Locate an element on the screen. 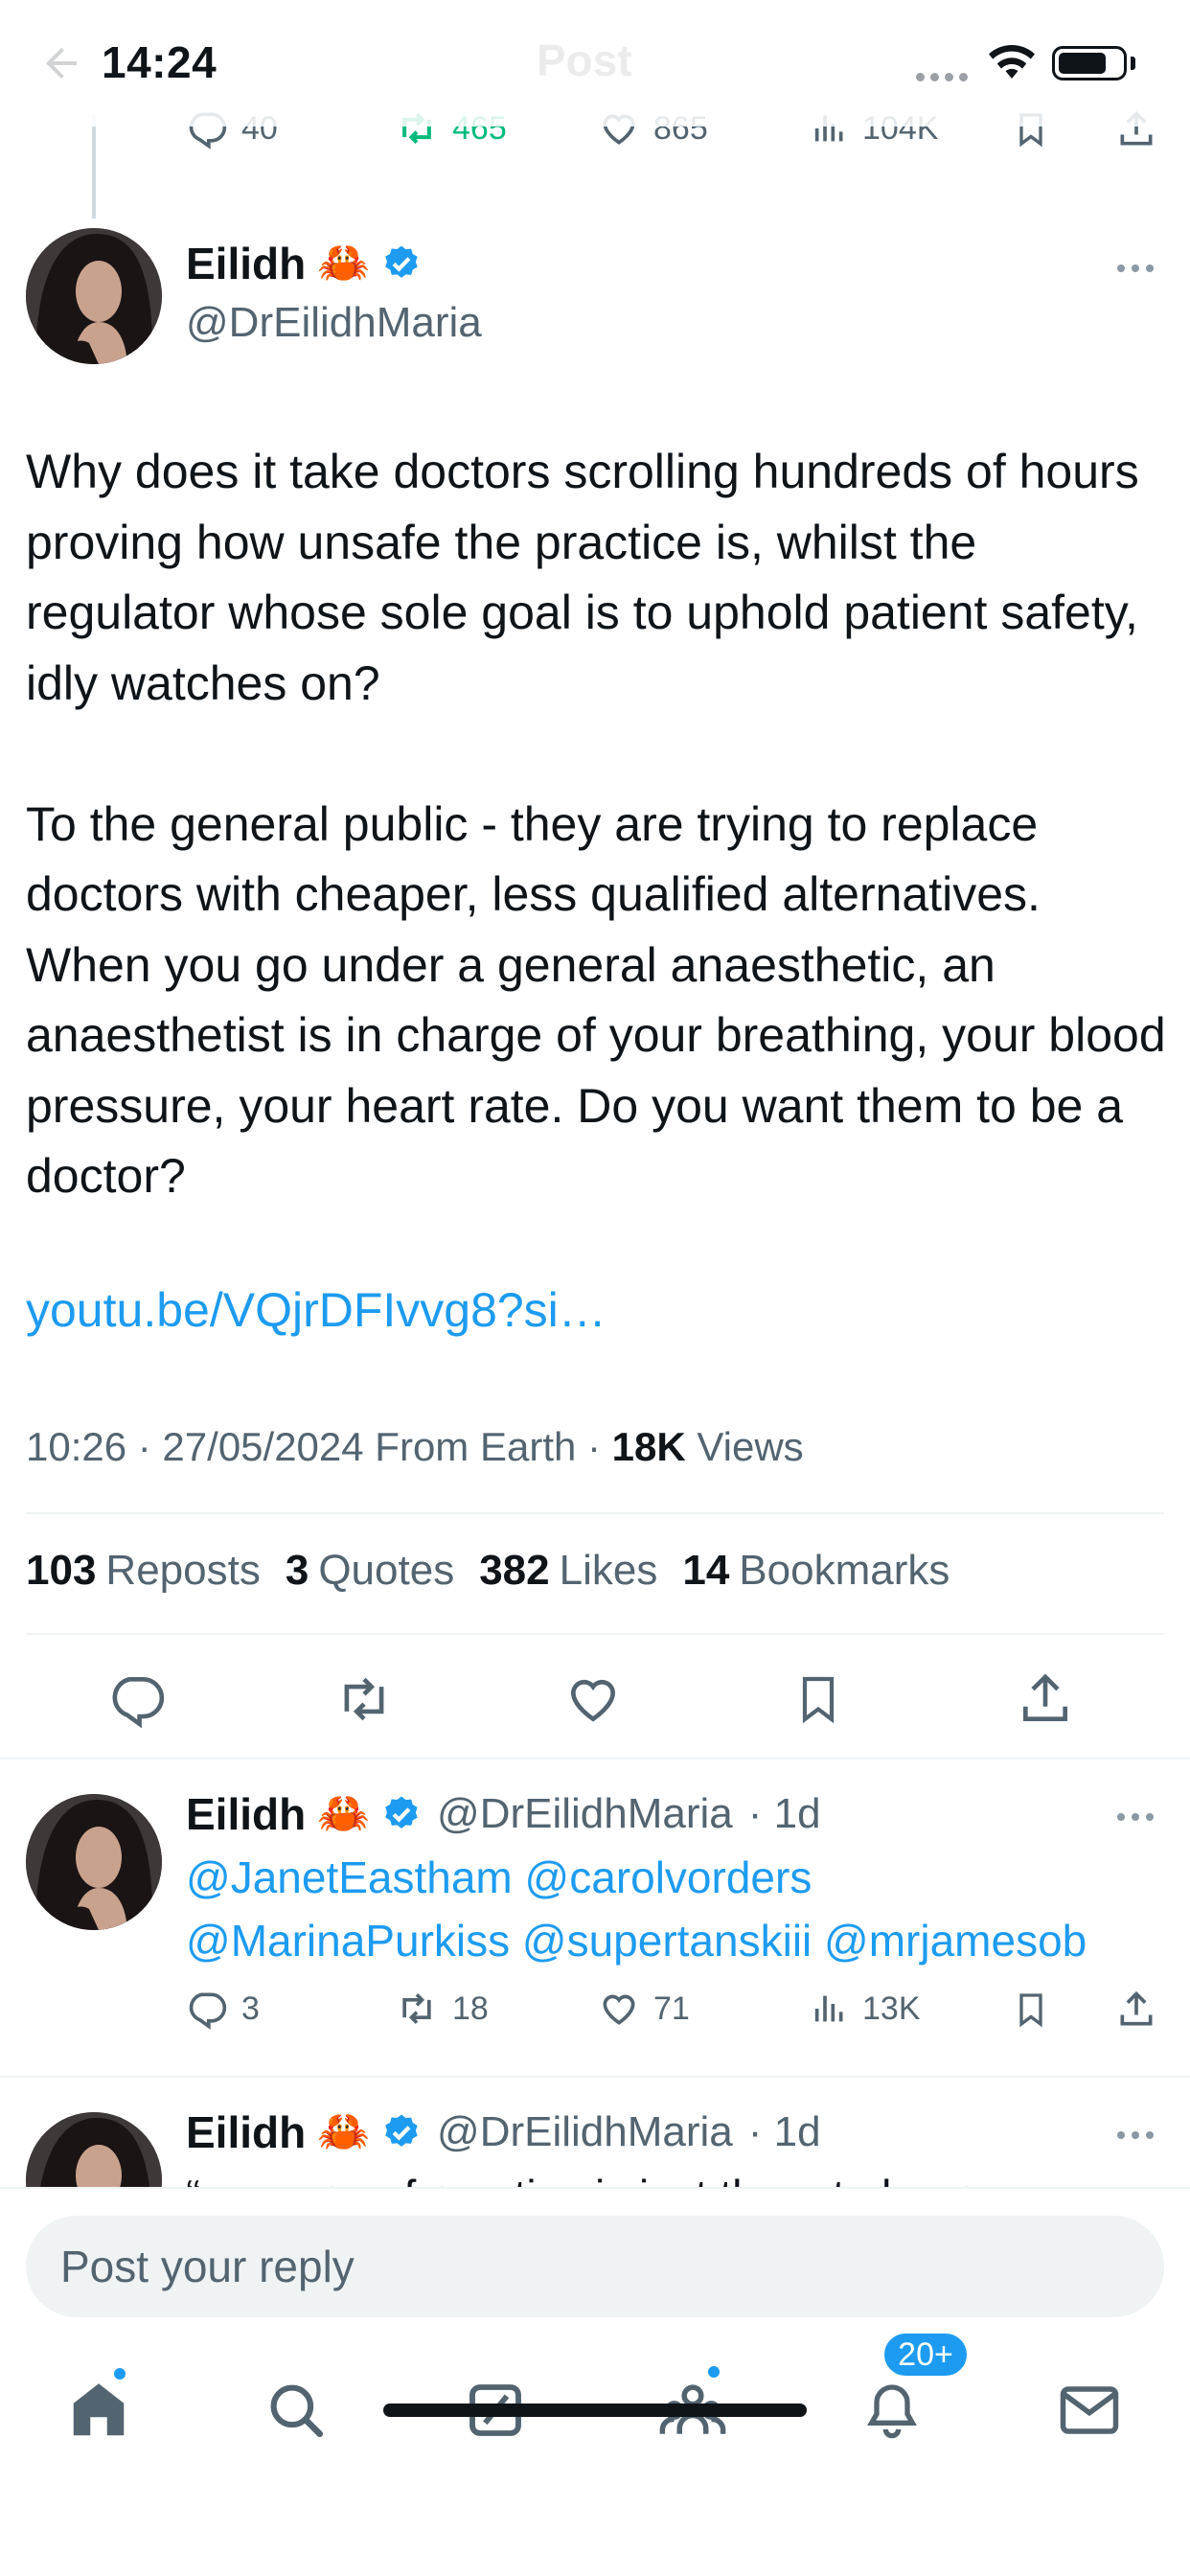 The image size is (1190, 2576). reply-count: 3 is located at coordinates (250, 2008).